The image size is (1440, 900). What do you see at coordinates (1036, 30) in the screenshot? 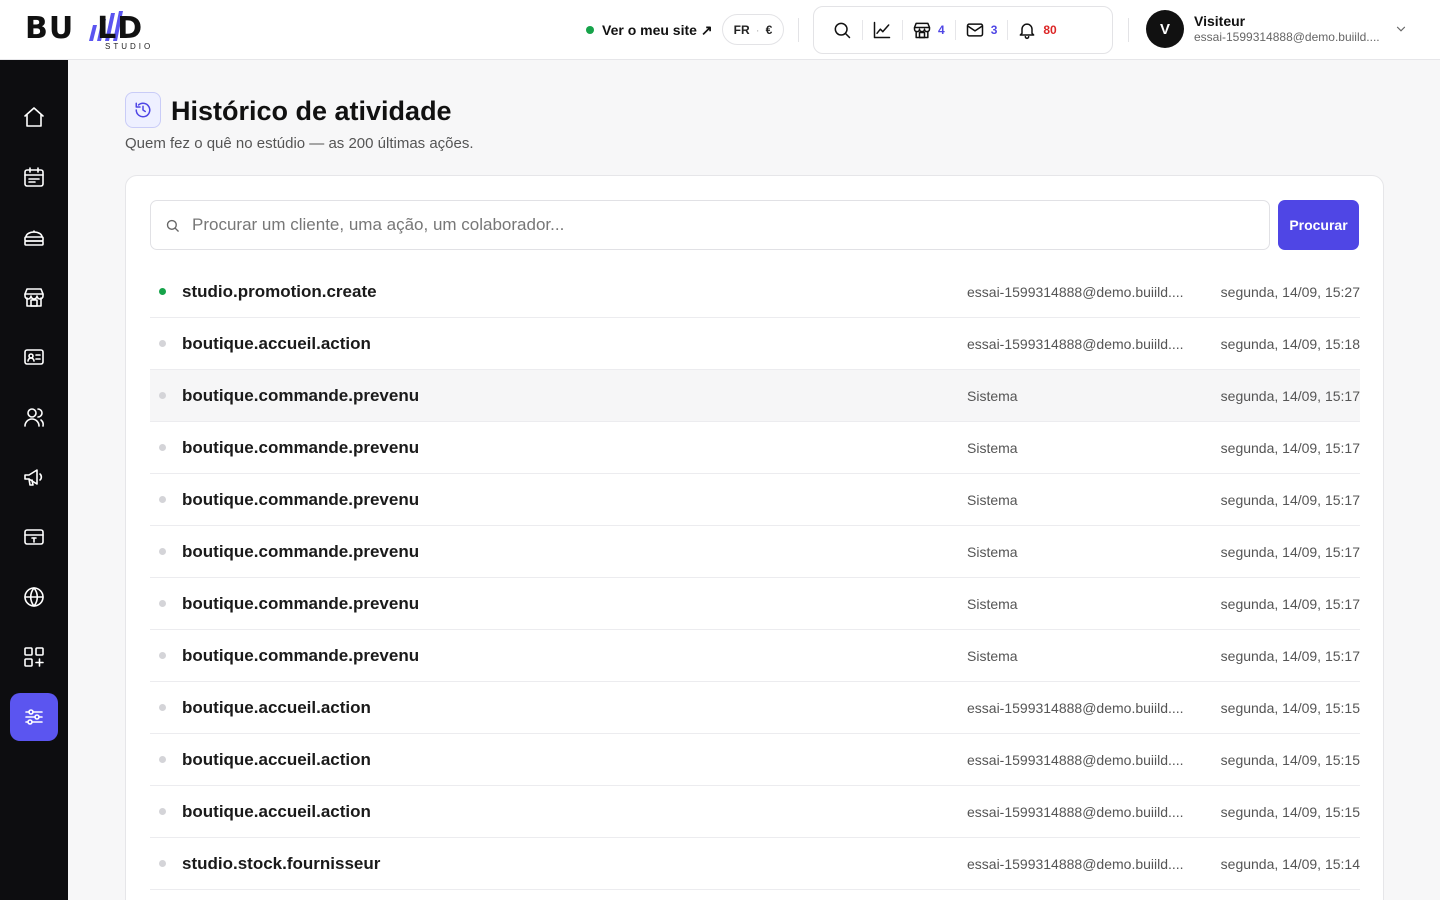
I see `notifications-button: 80` at bounding box center [1036, 30].